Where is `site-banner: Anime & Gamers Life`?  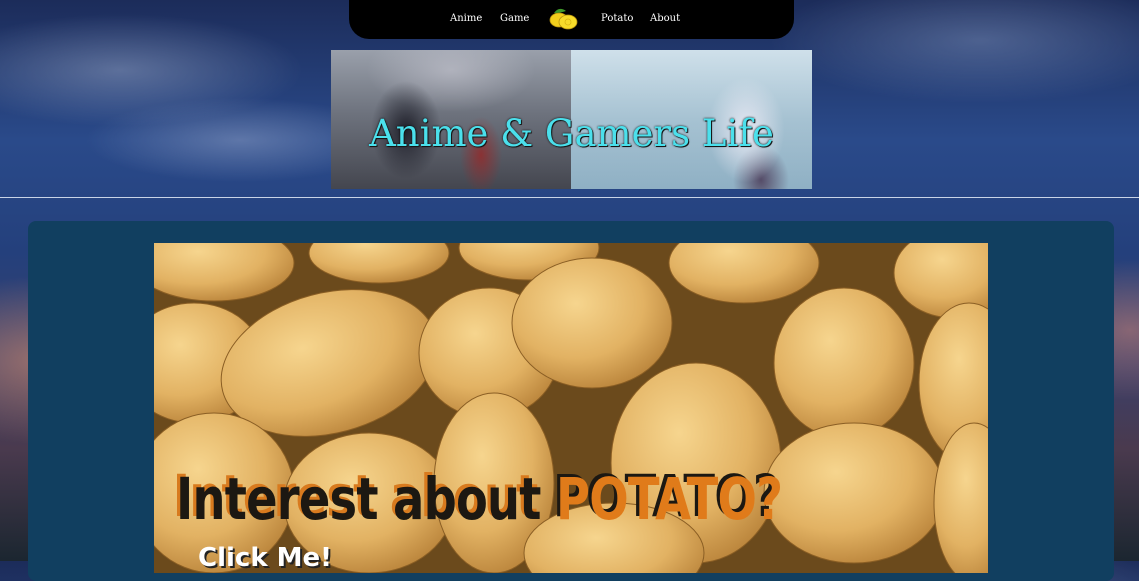 site-banner: Anime & Gamers Life is located at coordinates (571, 119).